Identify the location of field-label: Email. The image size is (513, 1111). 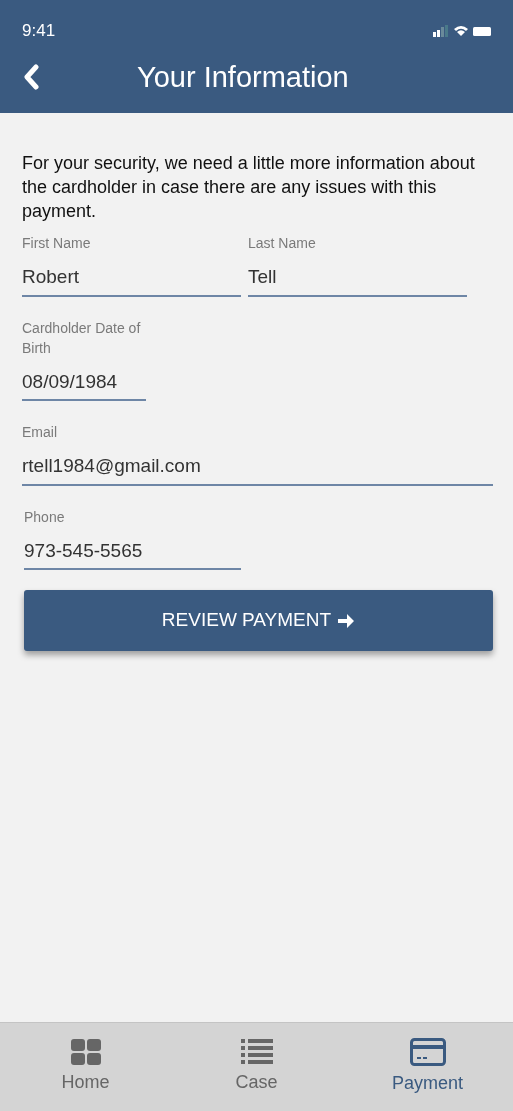
(40, 432).